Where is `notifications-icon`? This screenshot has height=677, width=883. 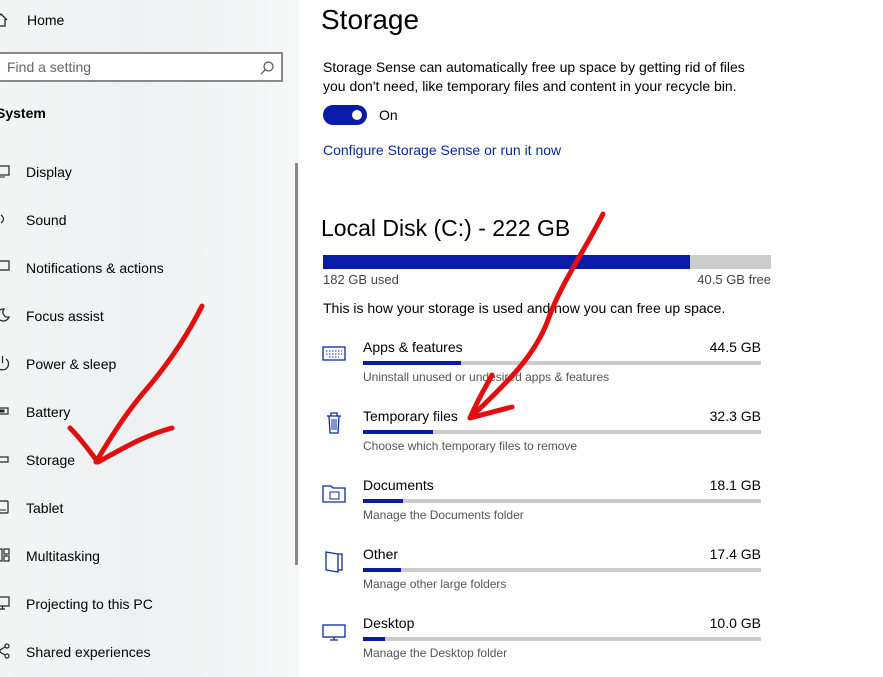 notifications-icon is located at coordinates (5, 265).